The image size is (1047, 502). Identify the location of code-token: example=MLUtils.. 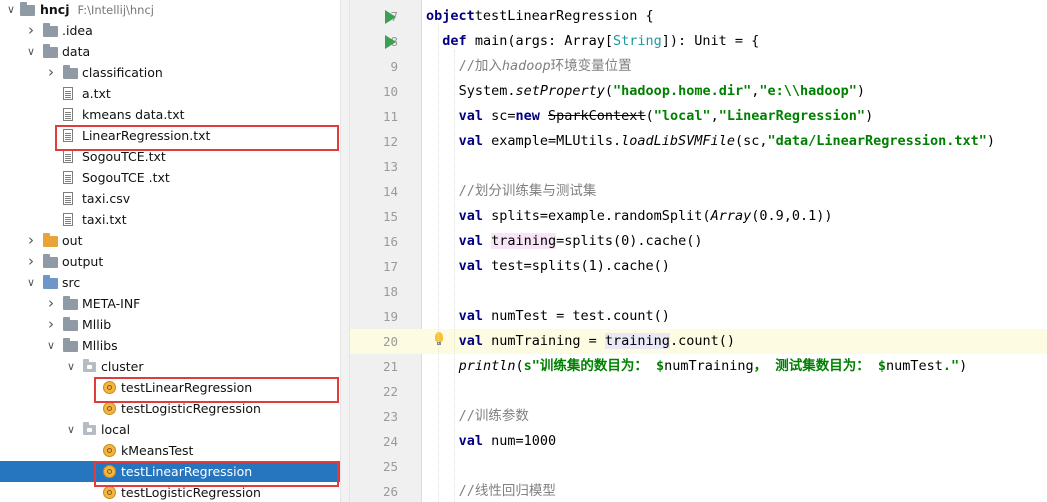
(552, 141).